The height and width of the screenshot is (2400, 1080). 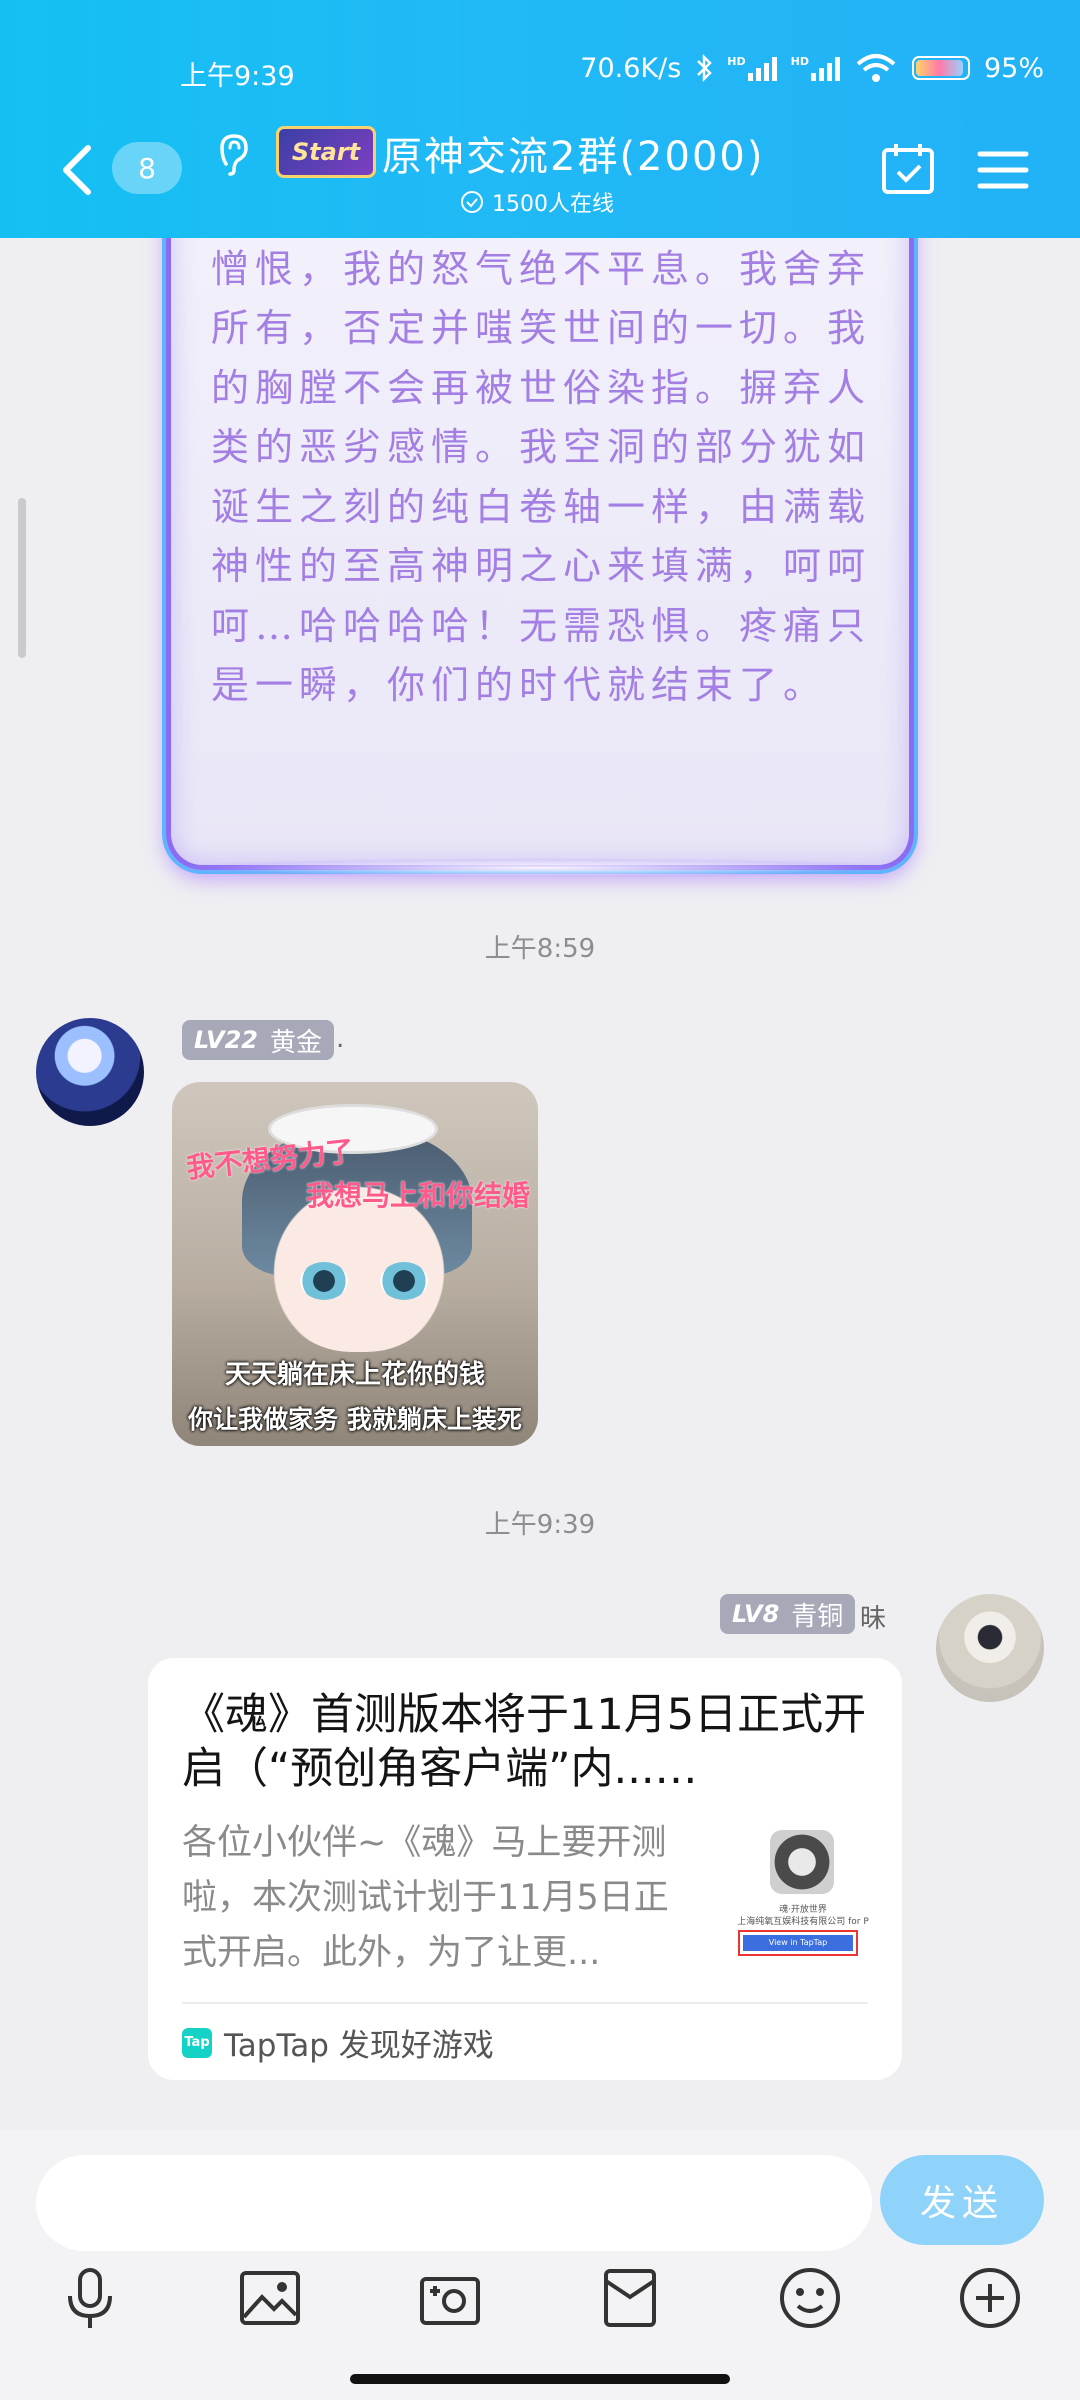 I want to click on sender-name: 昧, so click(x=873, y=1616).